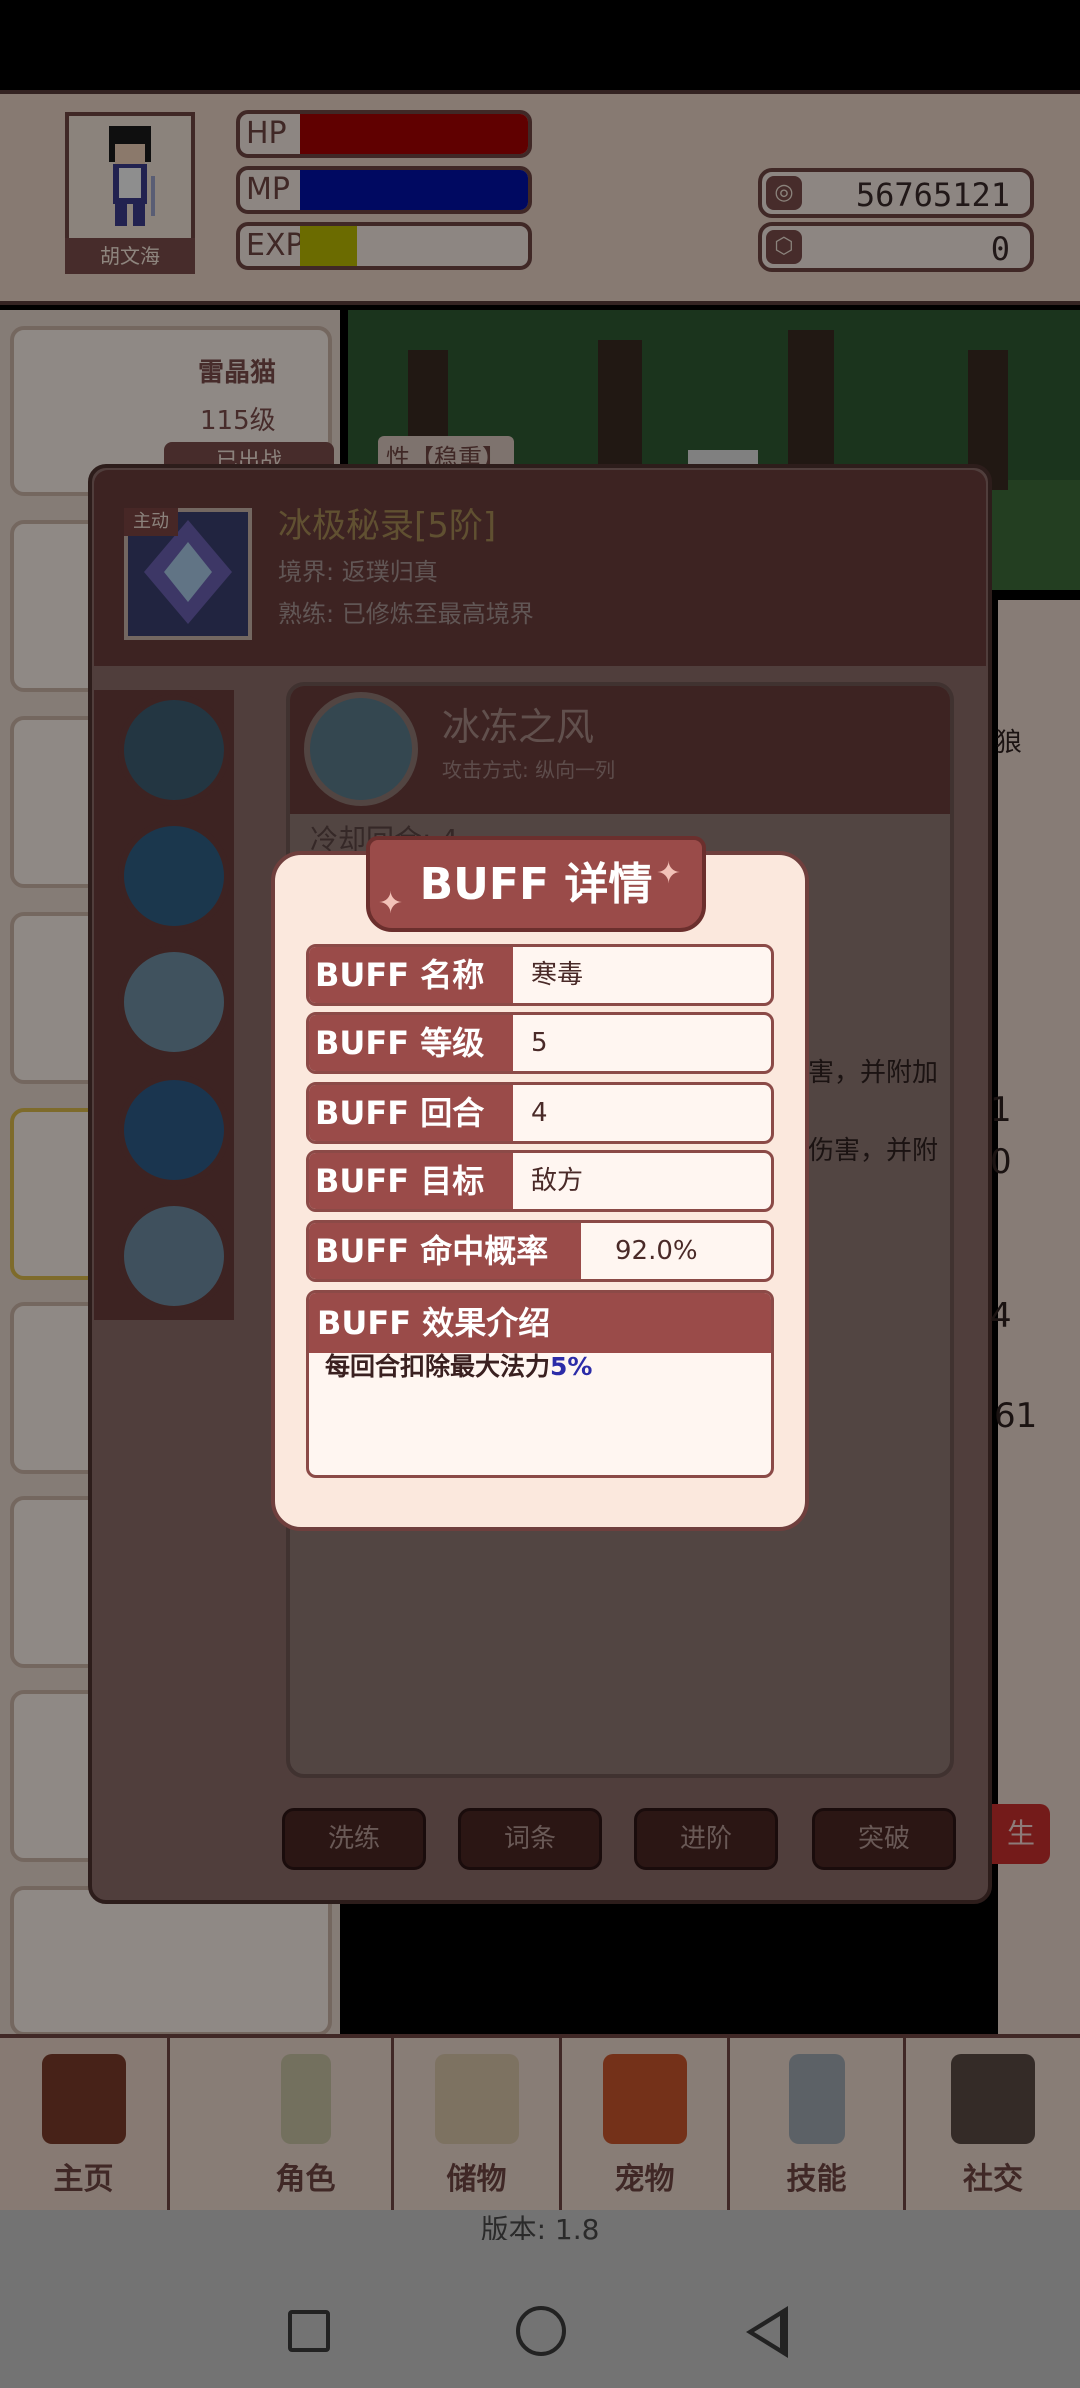 This screenshot has height=2388, width=1080. I want to click on buff-target-label: BUFF 目标, so click(411, 1181).